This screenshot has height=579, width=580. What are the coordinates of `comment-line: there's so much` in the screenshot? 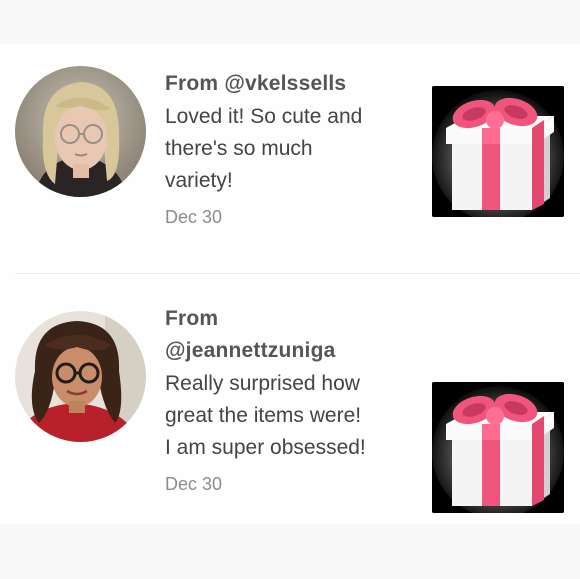 It's located at (239, 148).